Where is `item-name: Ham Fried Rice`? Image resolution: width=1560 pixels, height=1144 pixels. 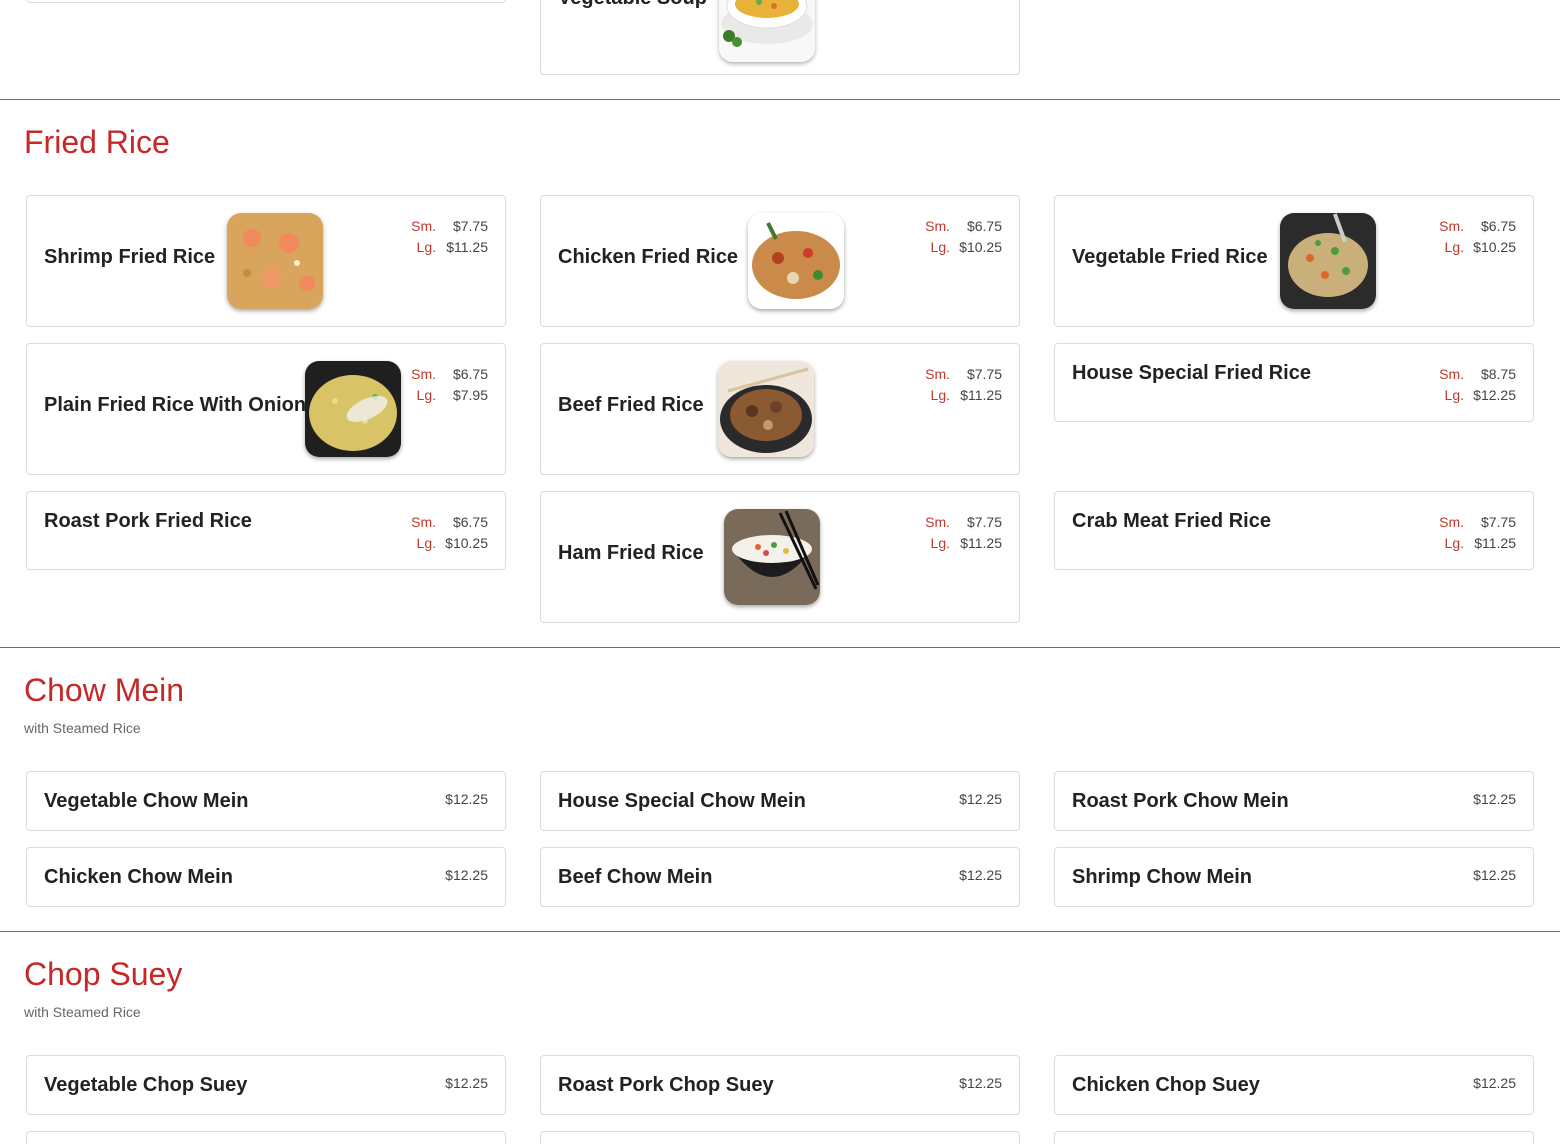
item-name: Ham Fried Rice is located at coordinates (631, 553).